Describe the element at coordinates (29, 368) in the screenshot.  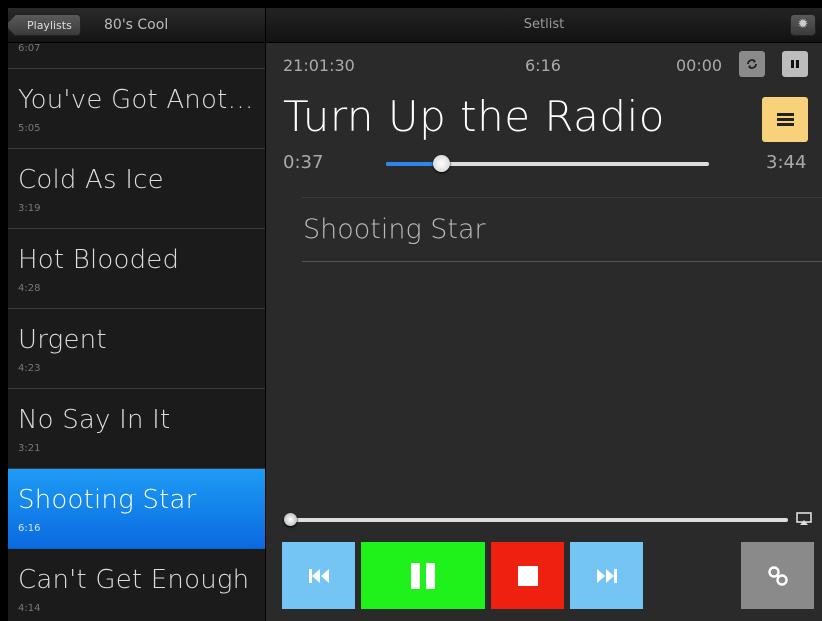
I see `song-duration: 4:23` at that location.